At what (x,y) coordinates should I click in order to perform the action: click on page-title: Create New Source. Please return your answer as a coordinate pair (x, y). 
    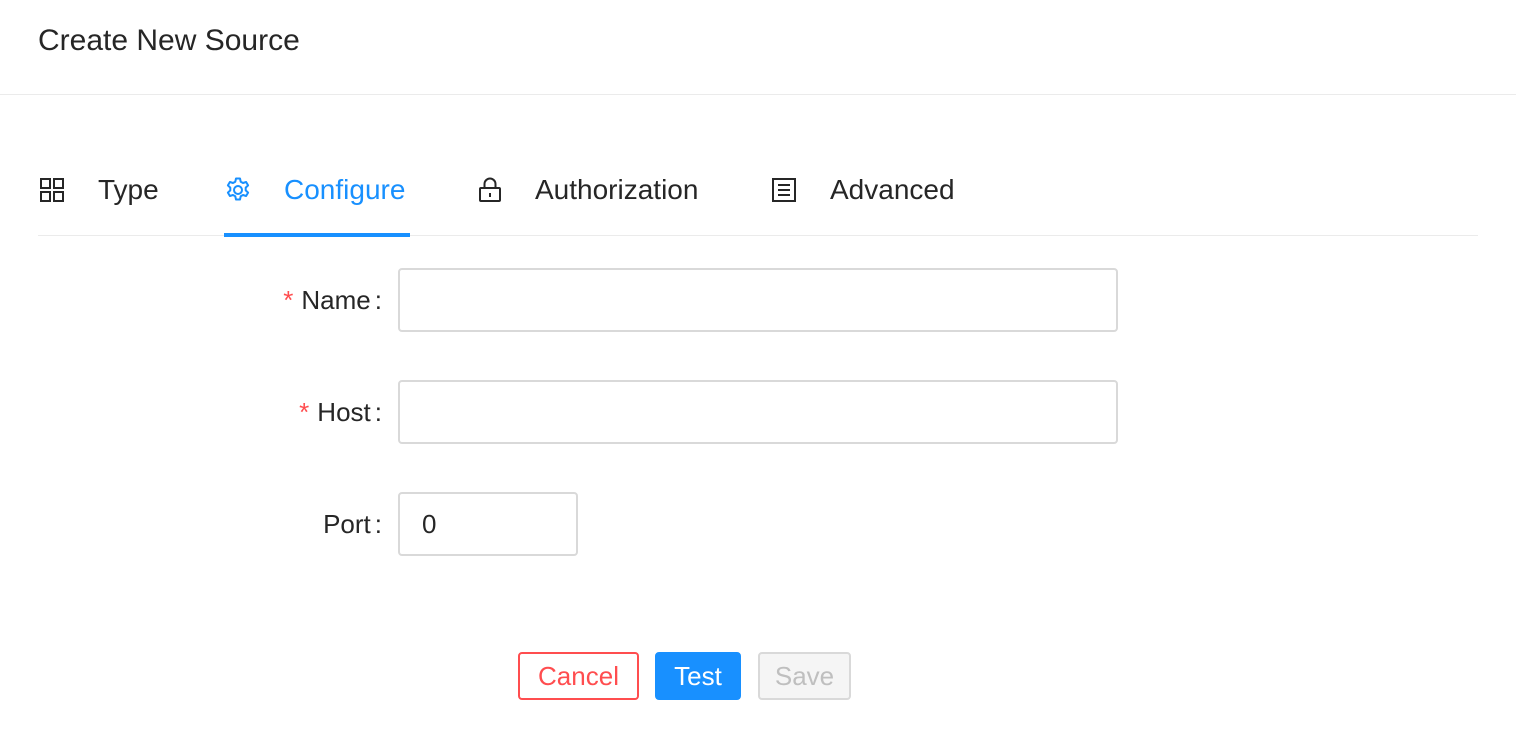
    Looking at the image, I should click on (169, 40).